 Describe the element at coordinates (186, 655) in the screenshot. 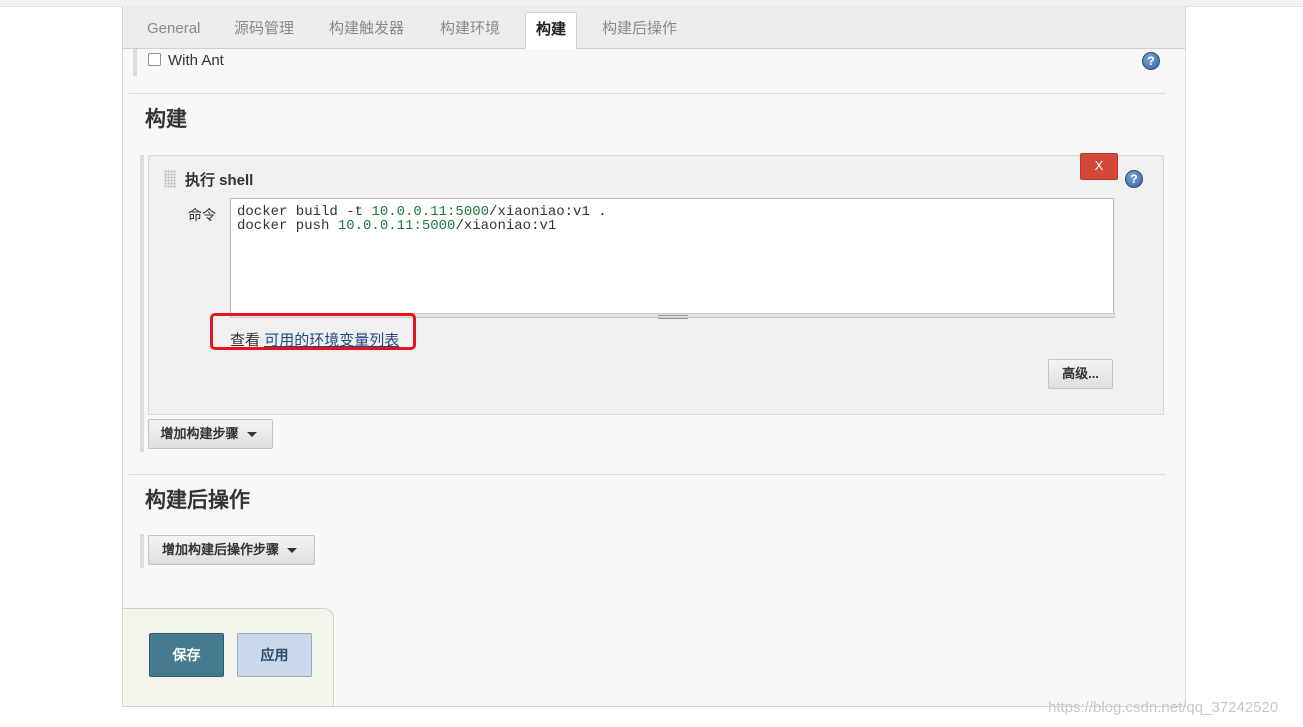

I see `save-button: 保存` at that location.